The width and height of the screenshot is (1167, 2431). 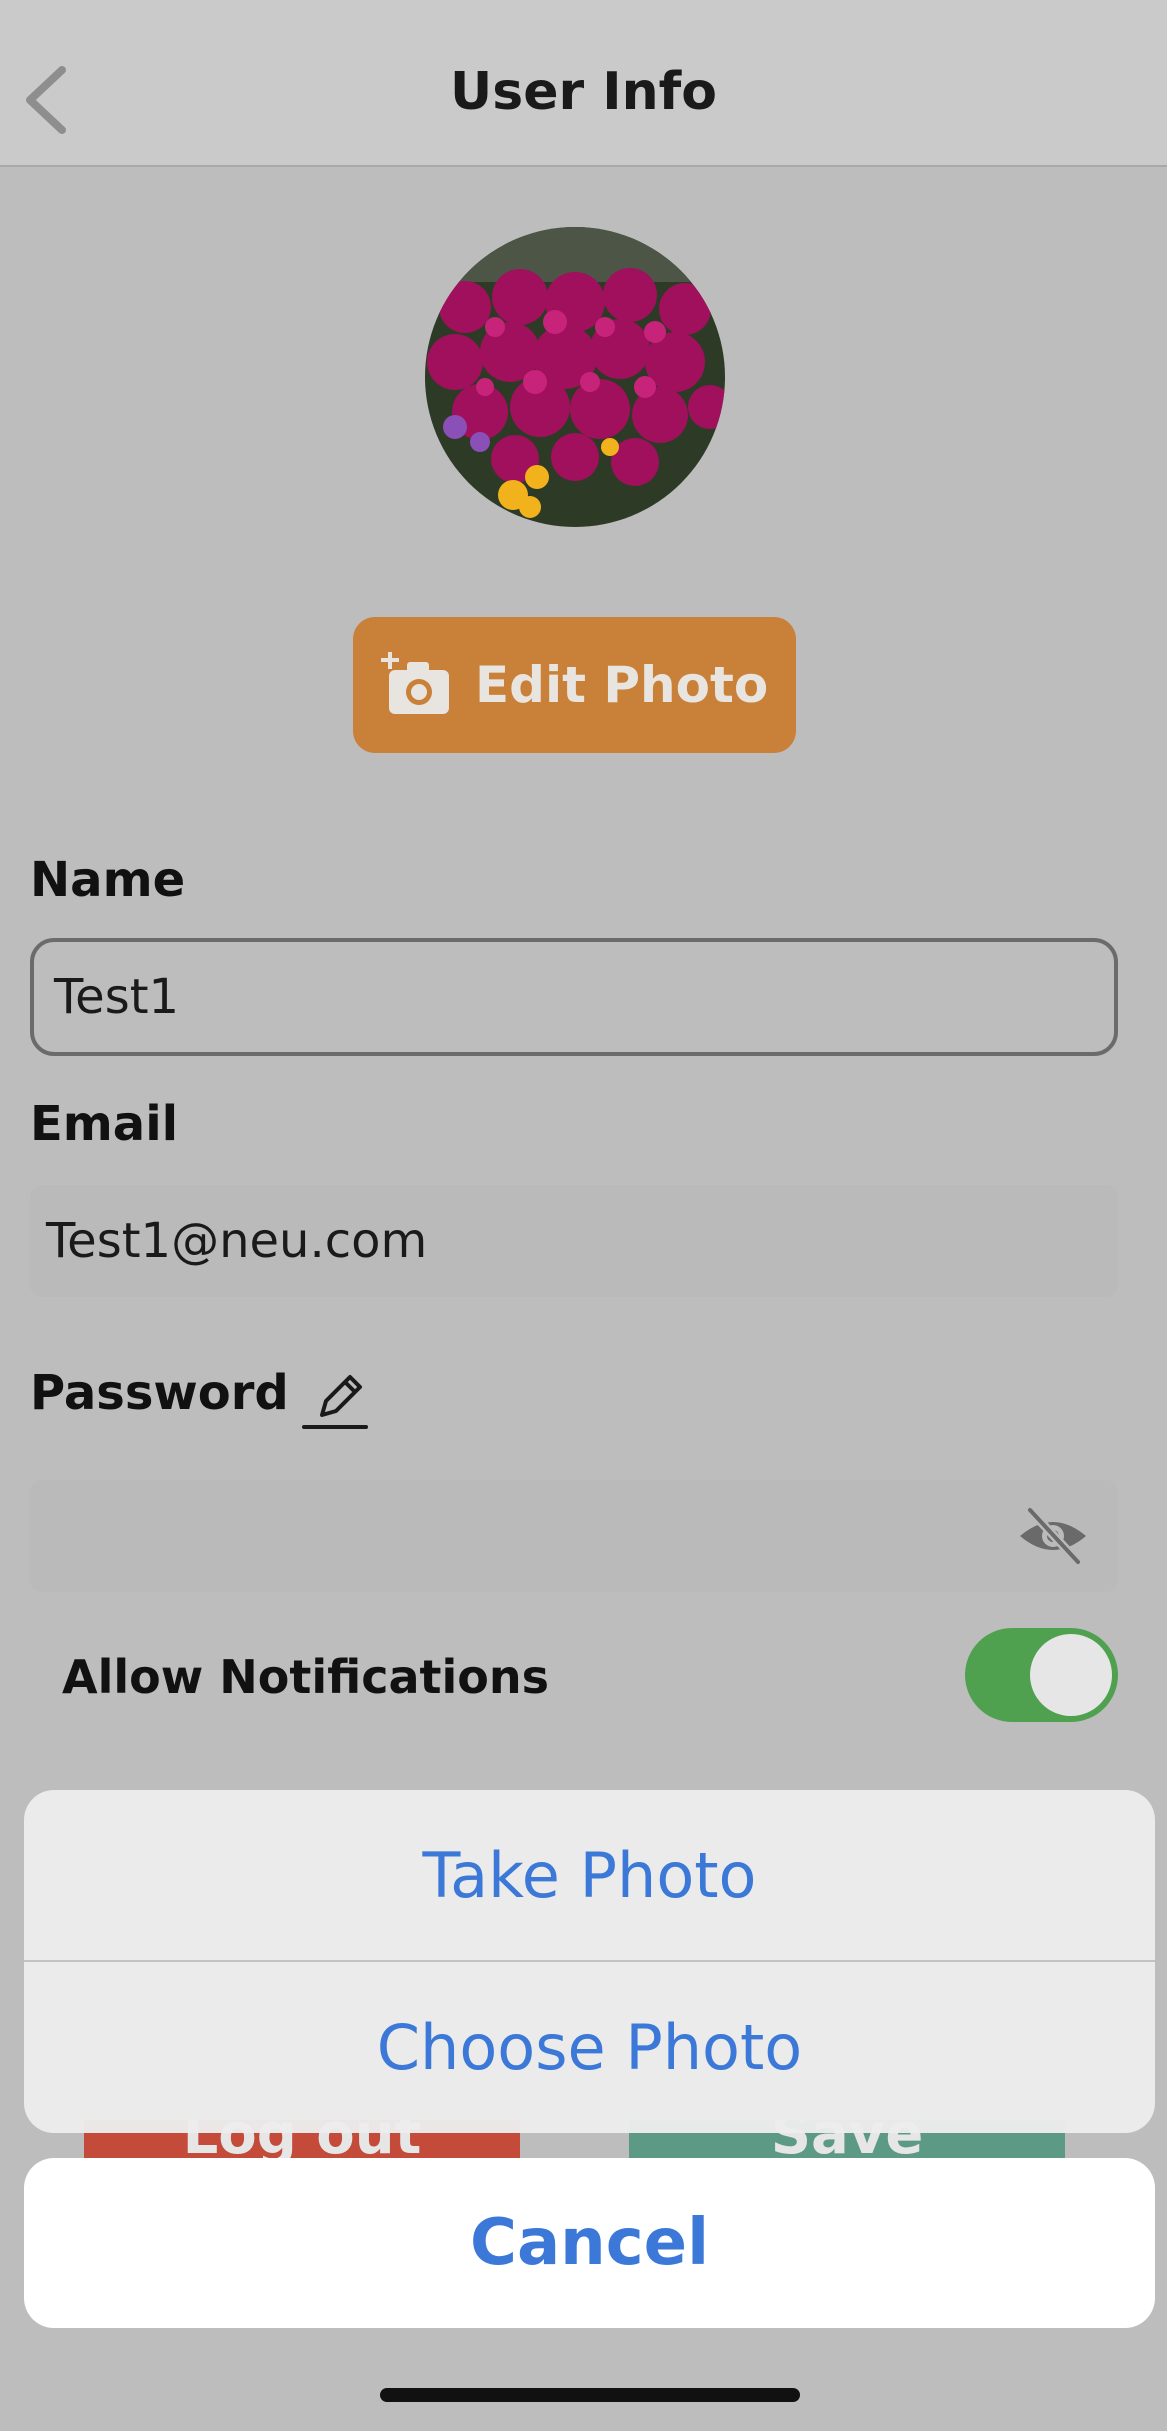 I want to click on name-label: Name, so click(x=108, y=880).